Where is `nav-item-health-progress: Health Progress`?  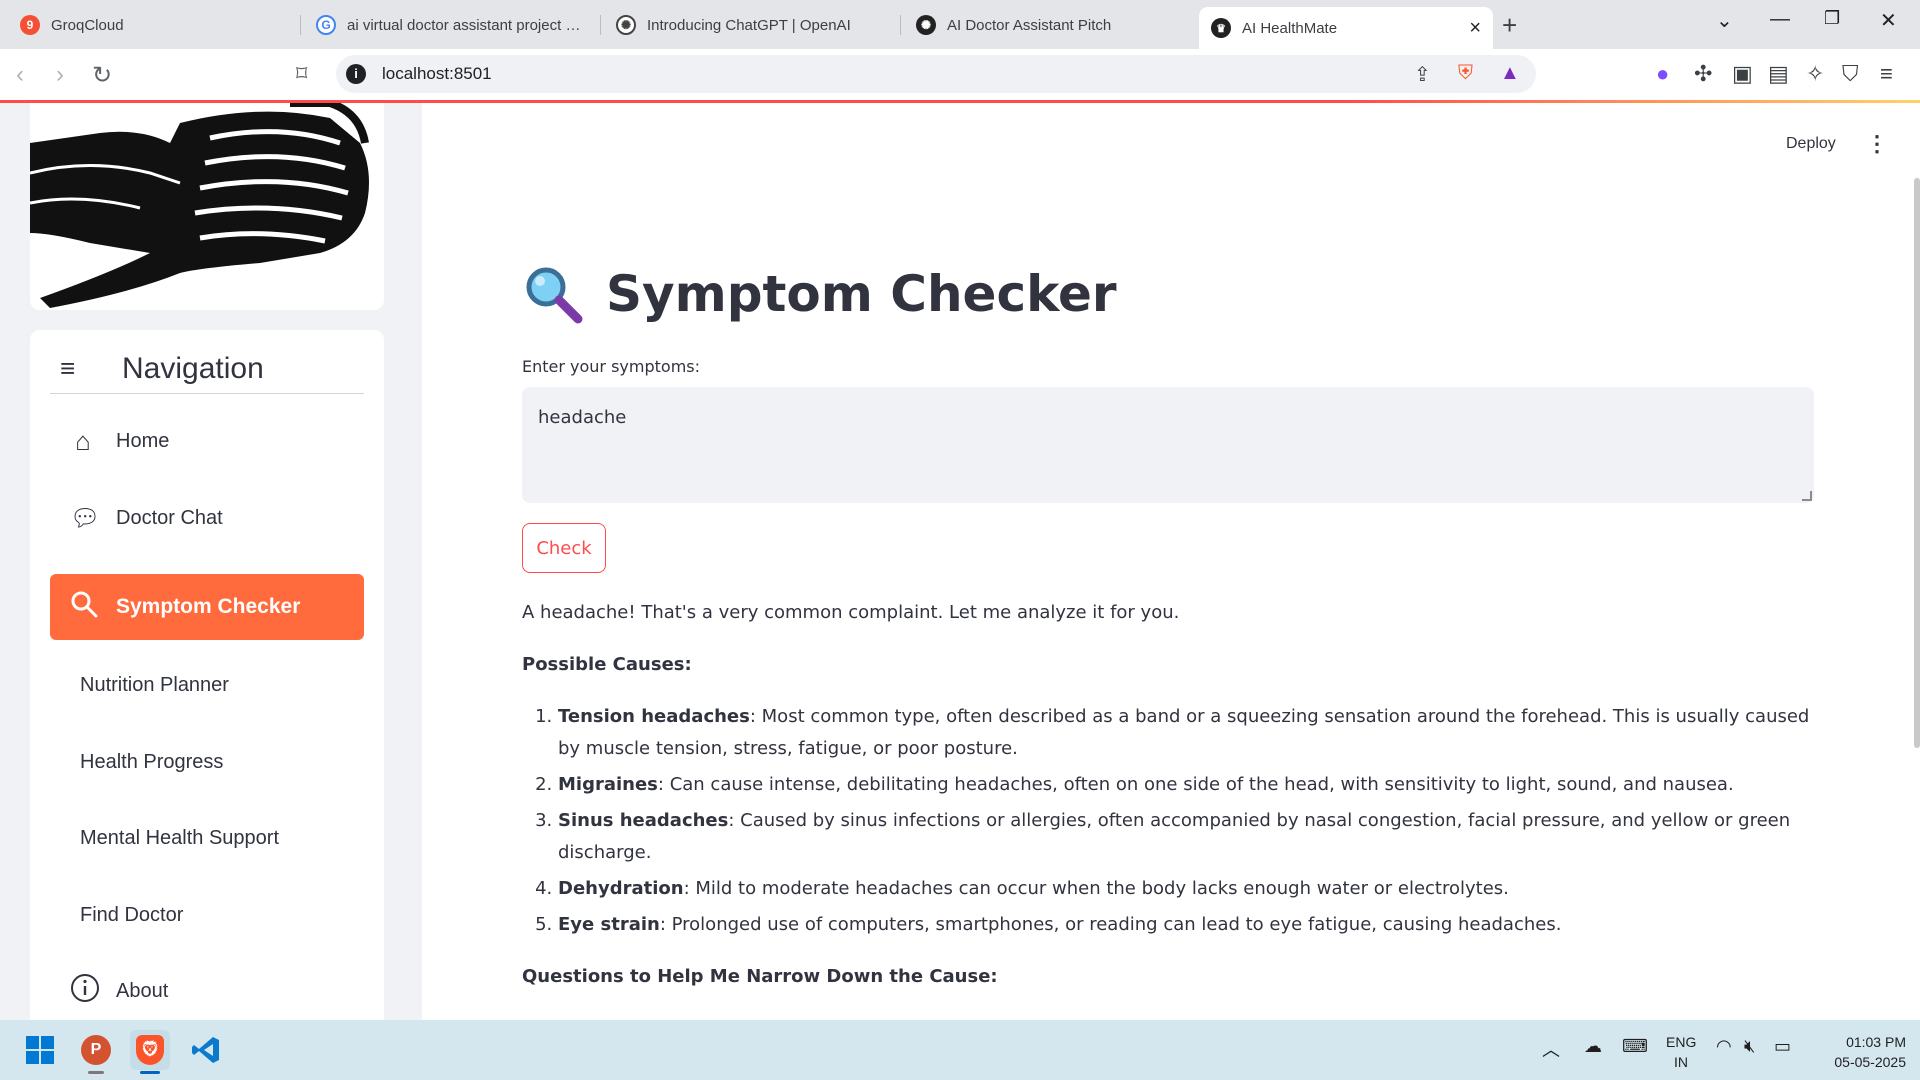
nav-item-health-progress: Health Progress is located at coordinates (207, 762).